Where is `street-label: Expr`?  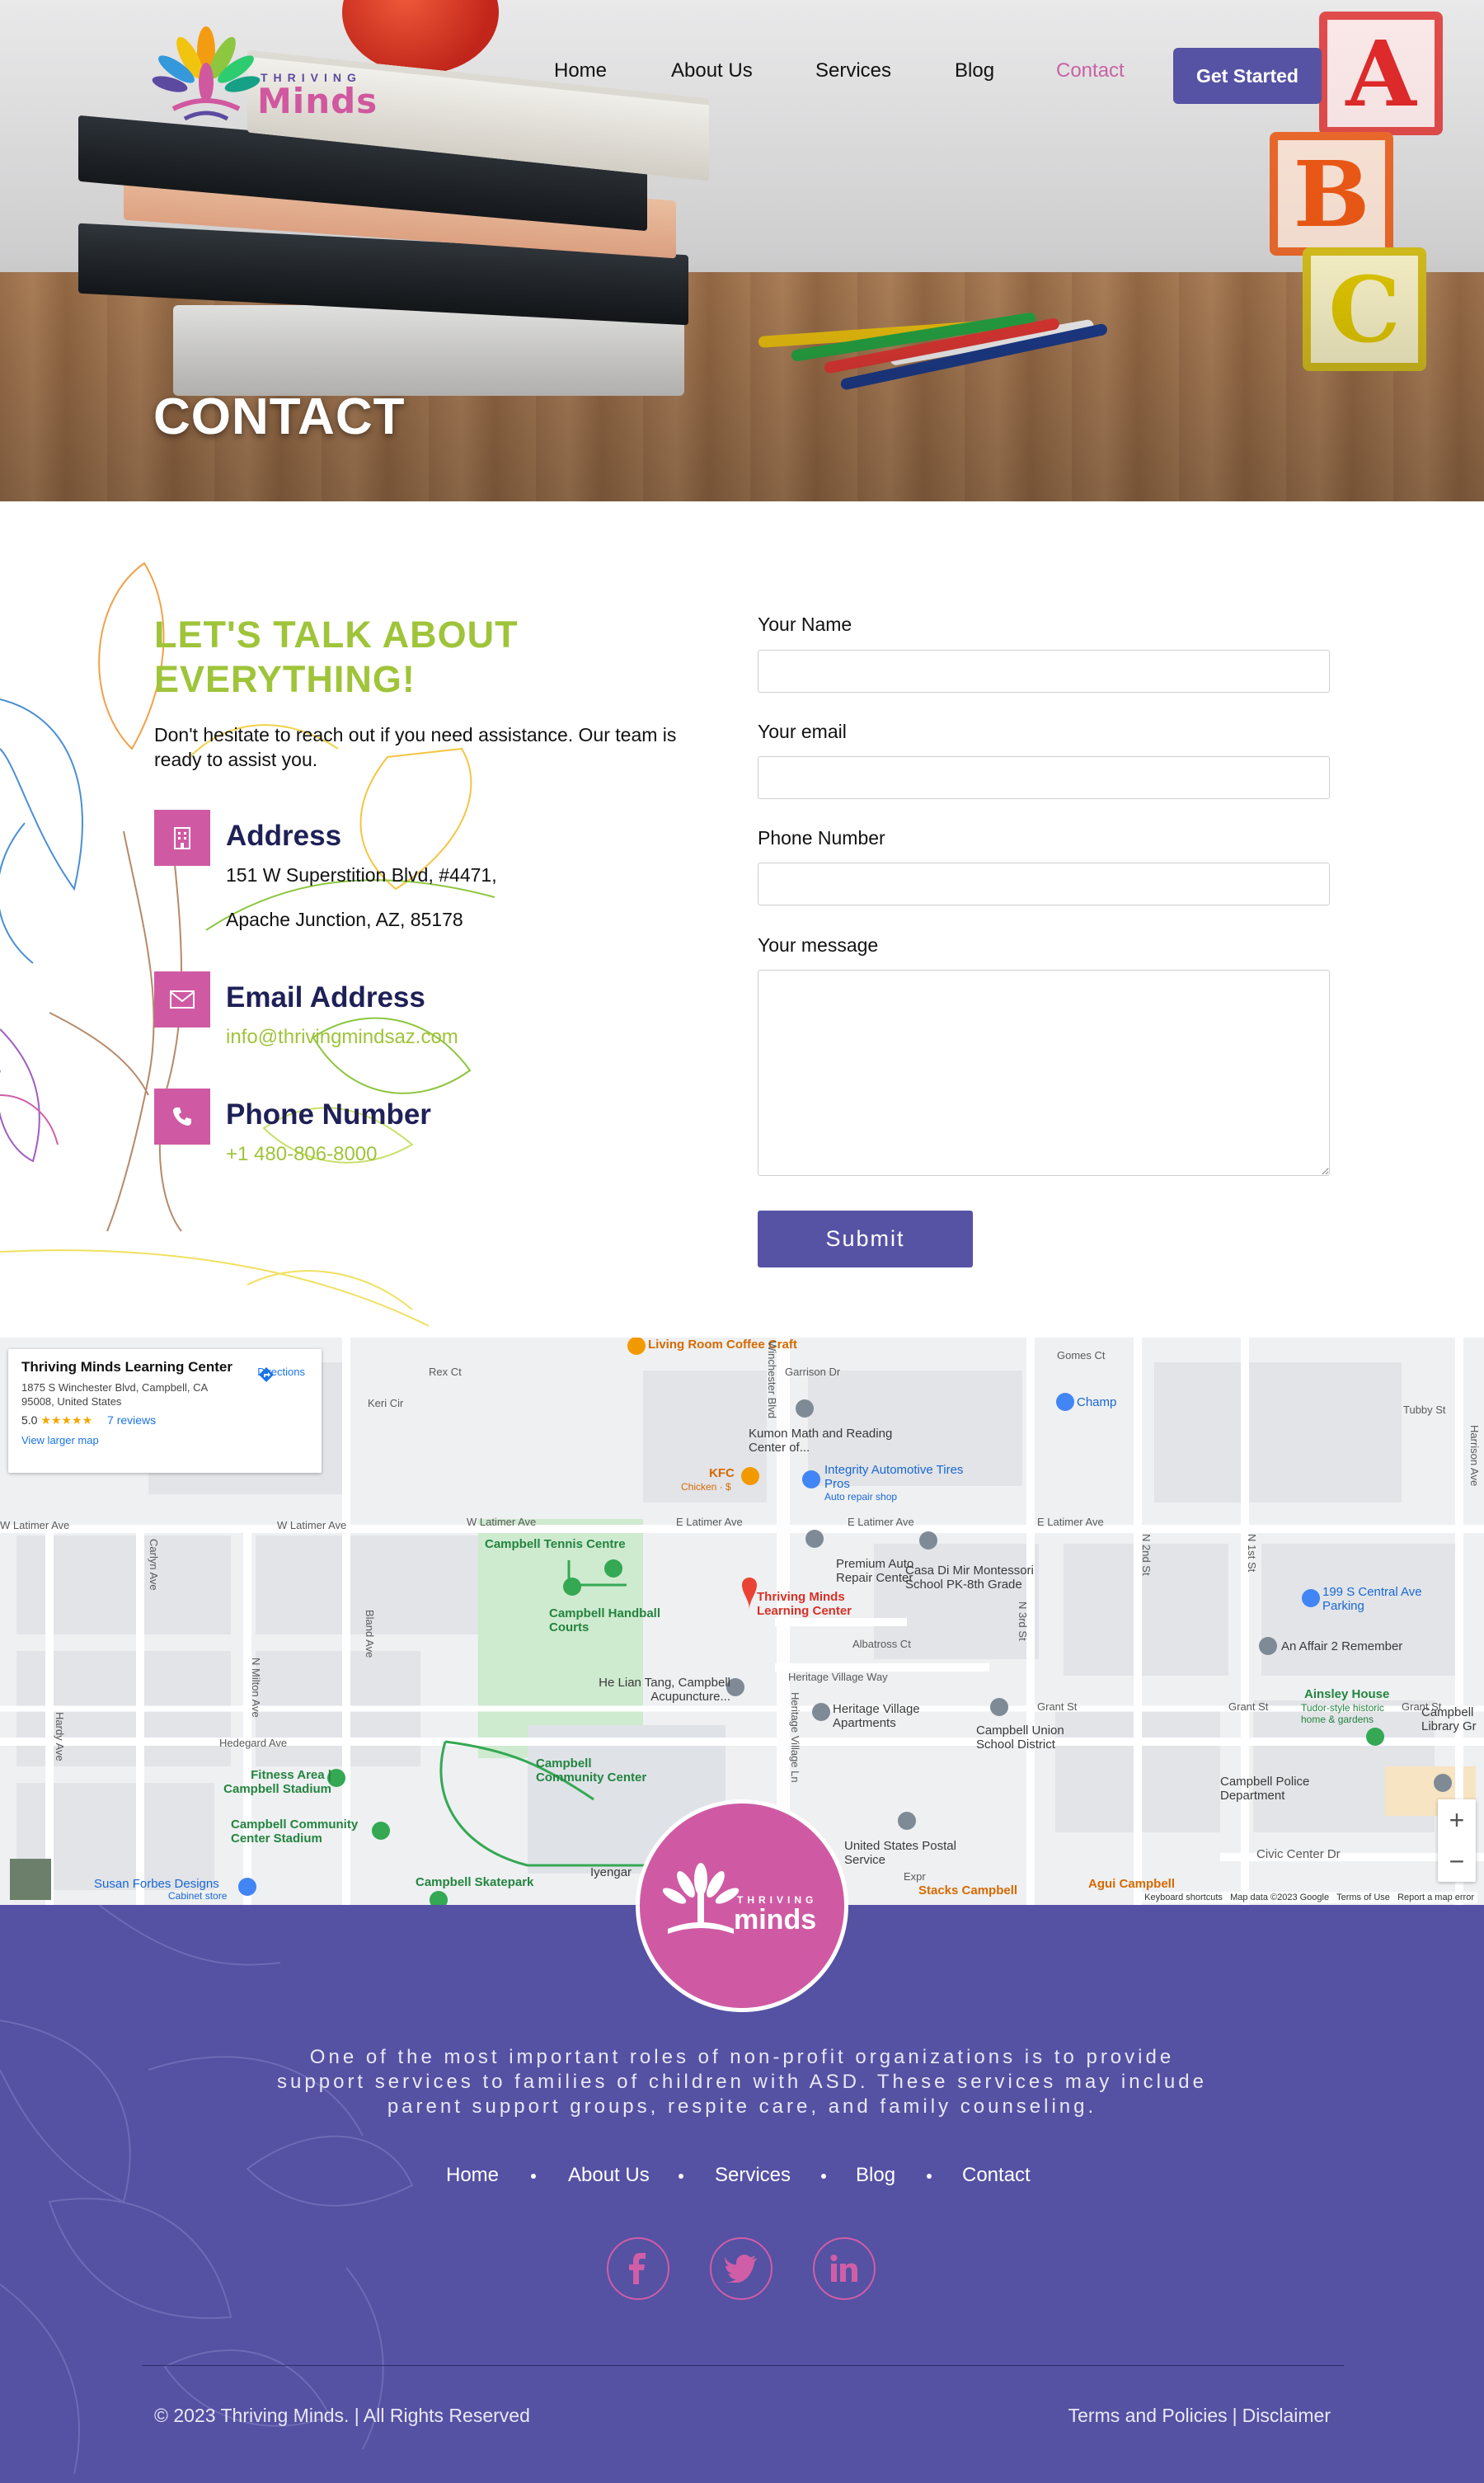
street-label: Expr is located at coordinates (915, 1876).